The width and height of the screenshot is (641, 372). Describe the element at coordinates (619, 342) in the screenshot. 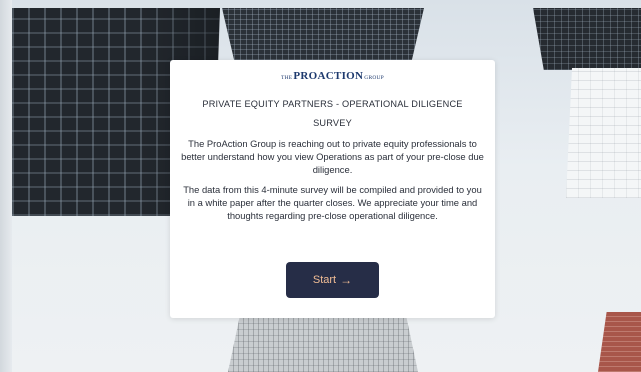

I see `building-right-red` at that location.